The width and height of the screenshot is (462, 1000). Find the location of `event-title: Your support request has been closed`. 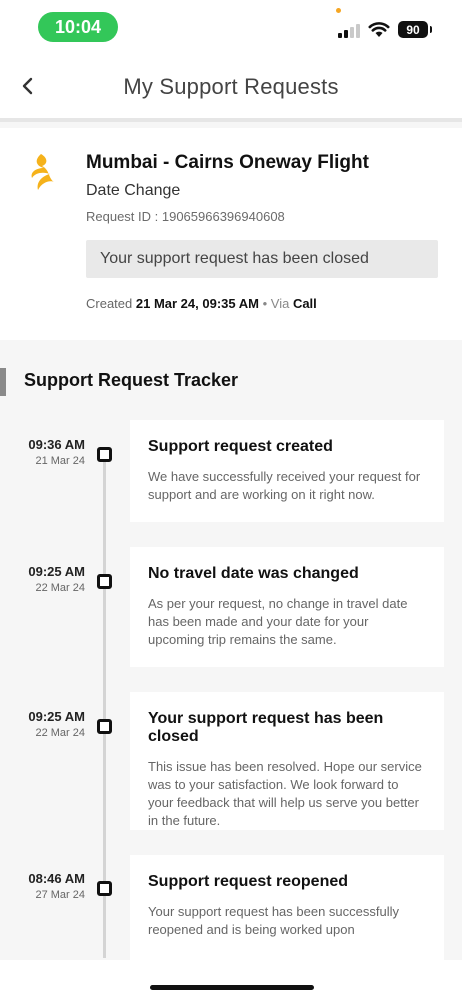

event-title: Your support request has been closed is located at coordinates (266, 727).